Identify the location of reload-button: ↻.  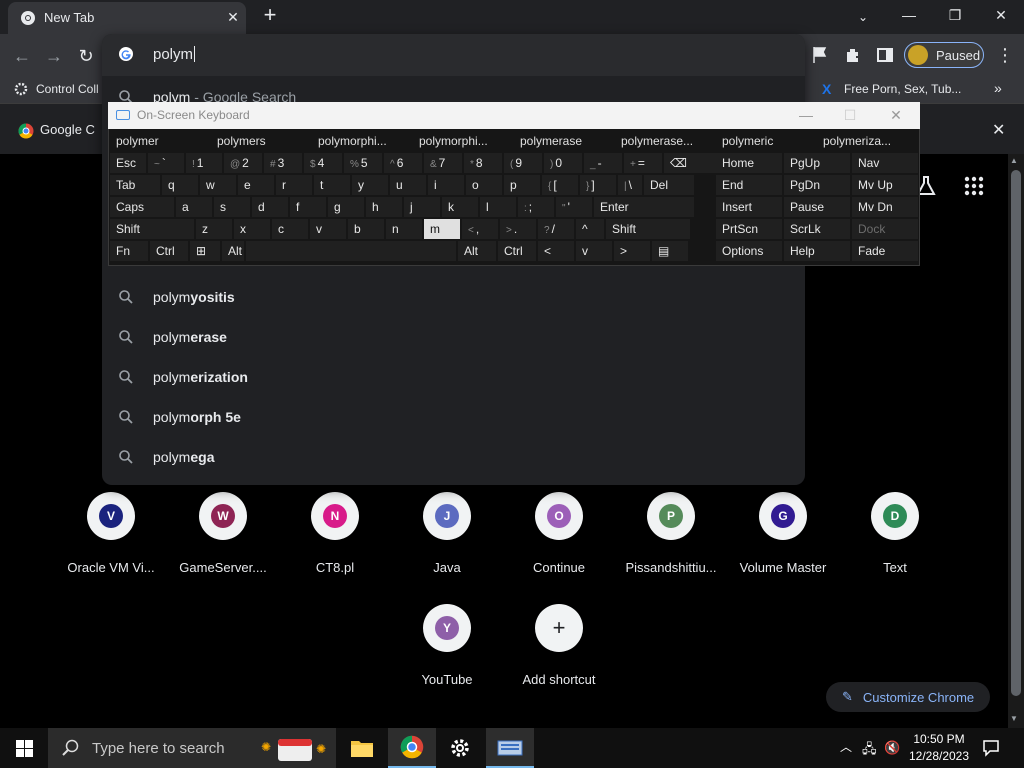
(86, 56).